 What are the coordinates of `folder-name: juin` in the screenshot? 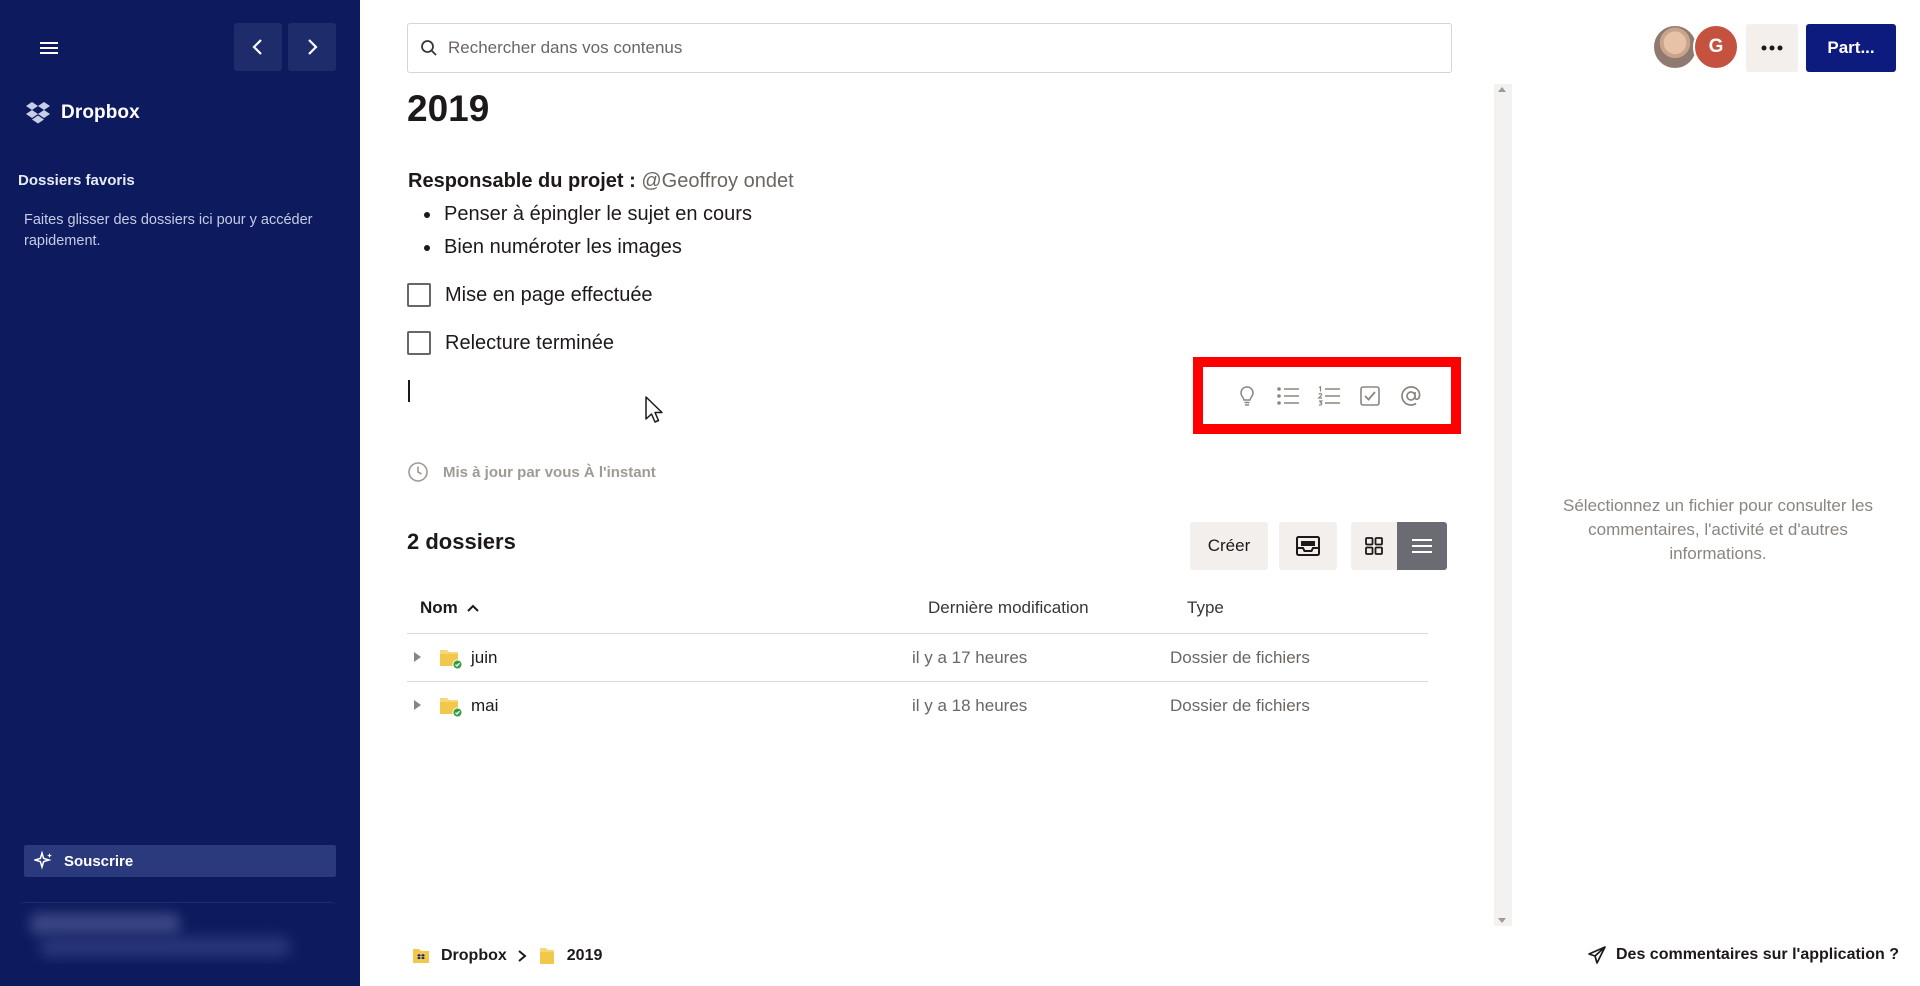 It's located at (484, 658).